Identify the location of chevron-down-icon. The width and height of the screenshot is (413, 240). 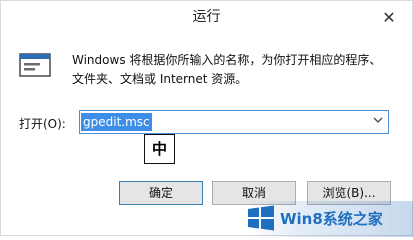
(378, 122).